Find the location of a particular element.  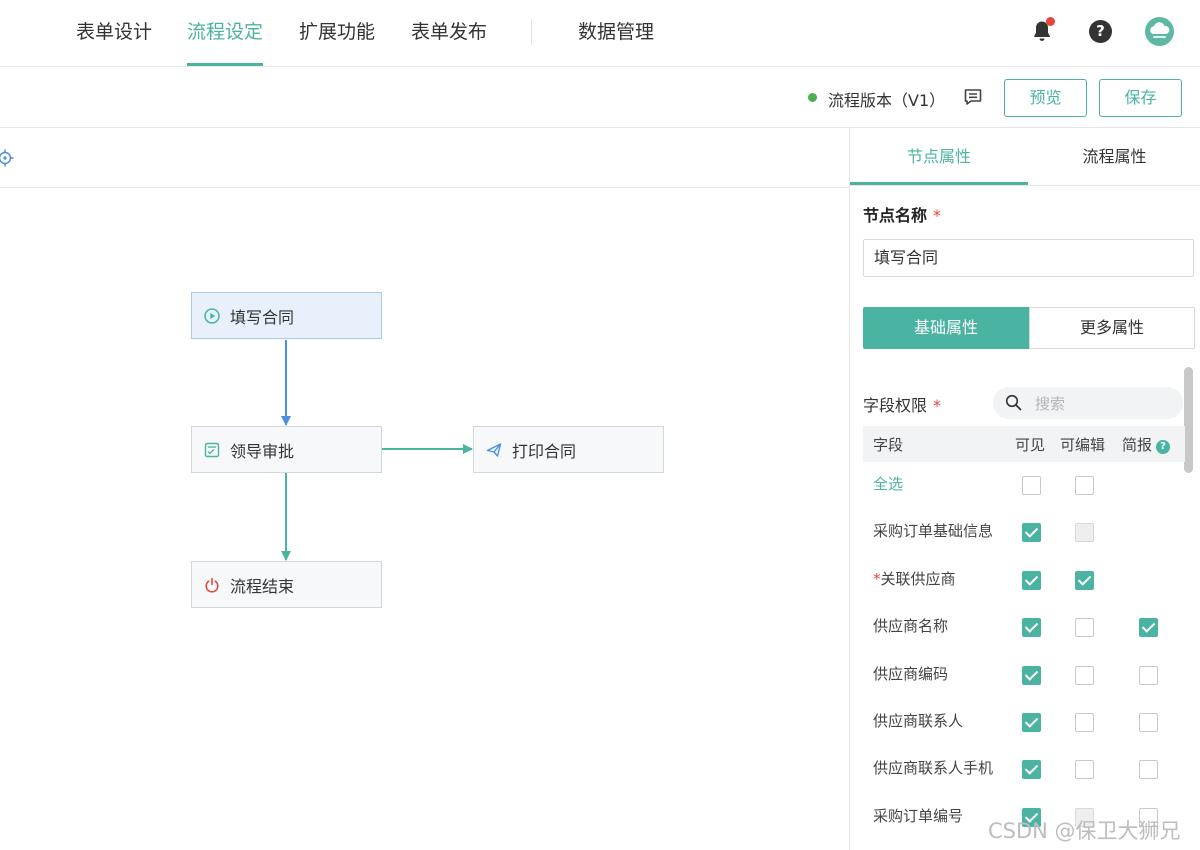

field-name-text: 关联供应商 is located at coordinates (918, 578).